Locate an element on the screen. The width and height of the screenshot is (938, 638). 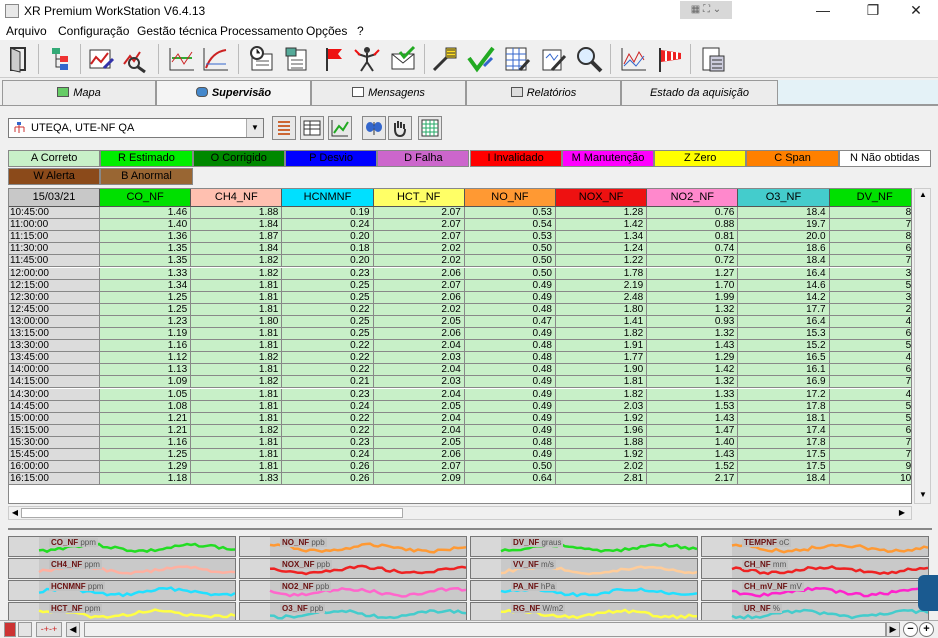
value-cell: 20.0 is located at coordinates (784, 237).